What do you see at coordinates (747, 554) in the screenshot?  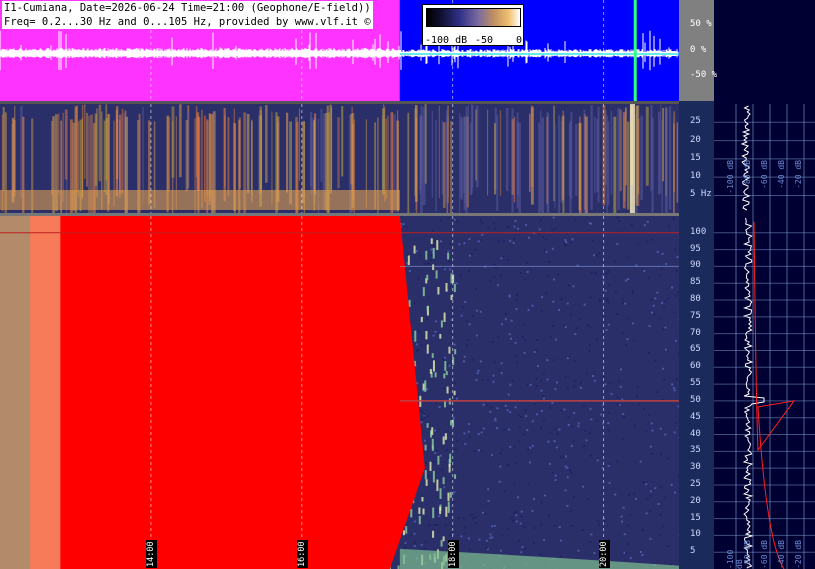 I see `profile-tick-label: -80 dB` at bounding box center [747, 554].